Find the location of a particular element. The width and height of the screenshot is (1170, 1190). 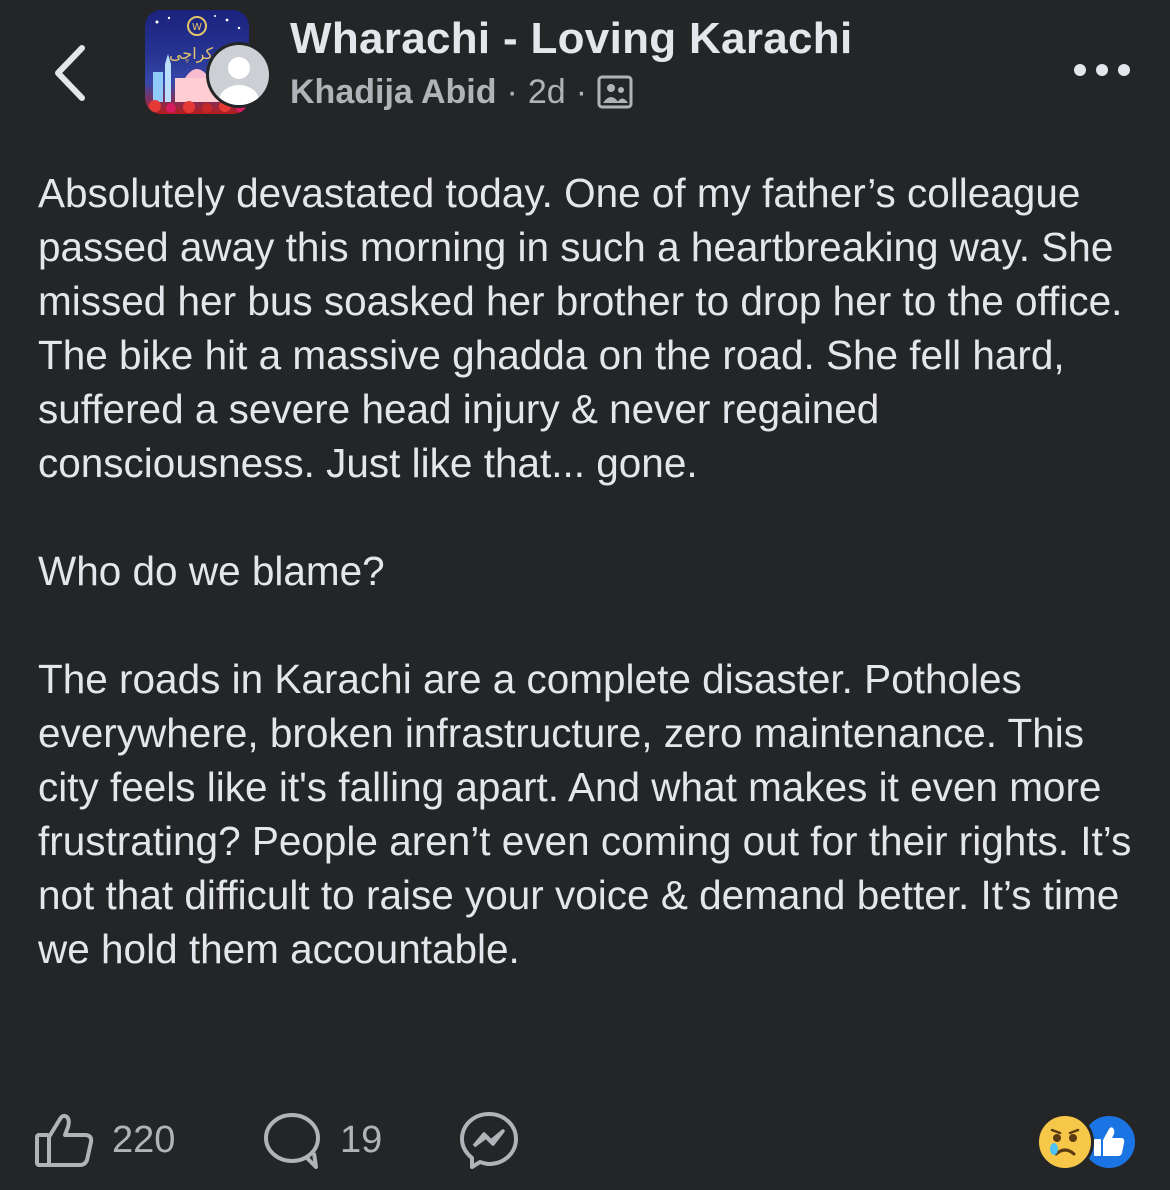

reaction-summary is located at coordinates (1087, 1142).